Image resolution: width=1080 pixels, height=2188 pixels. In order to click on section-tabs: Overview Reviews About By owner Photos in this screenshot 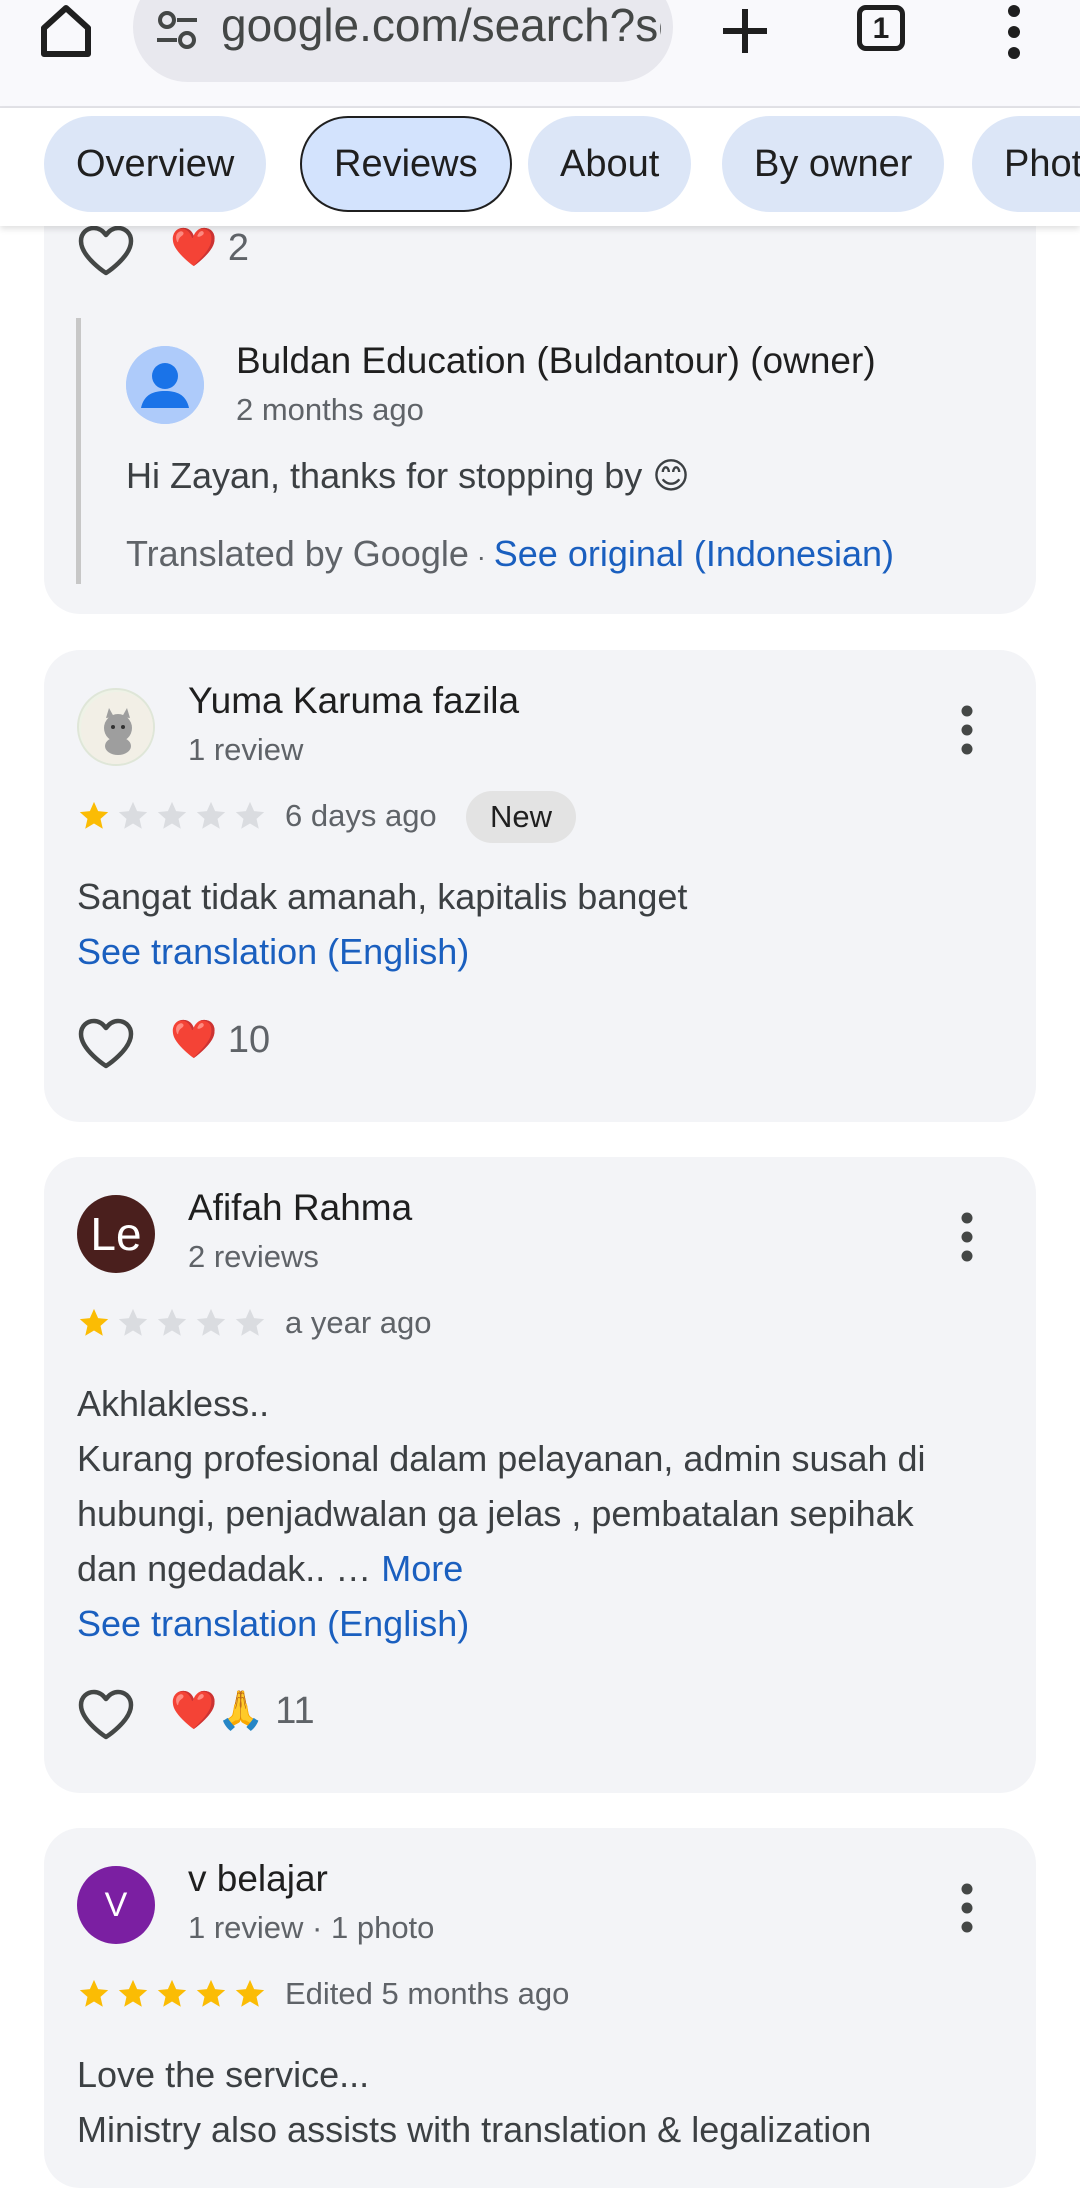, I will do `click(540, 167)`.